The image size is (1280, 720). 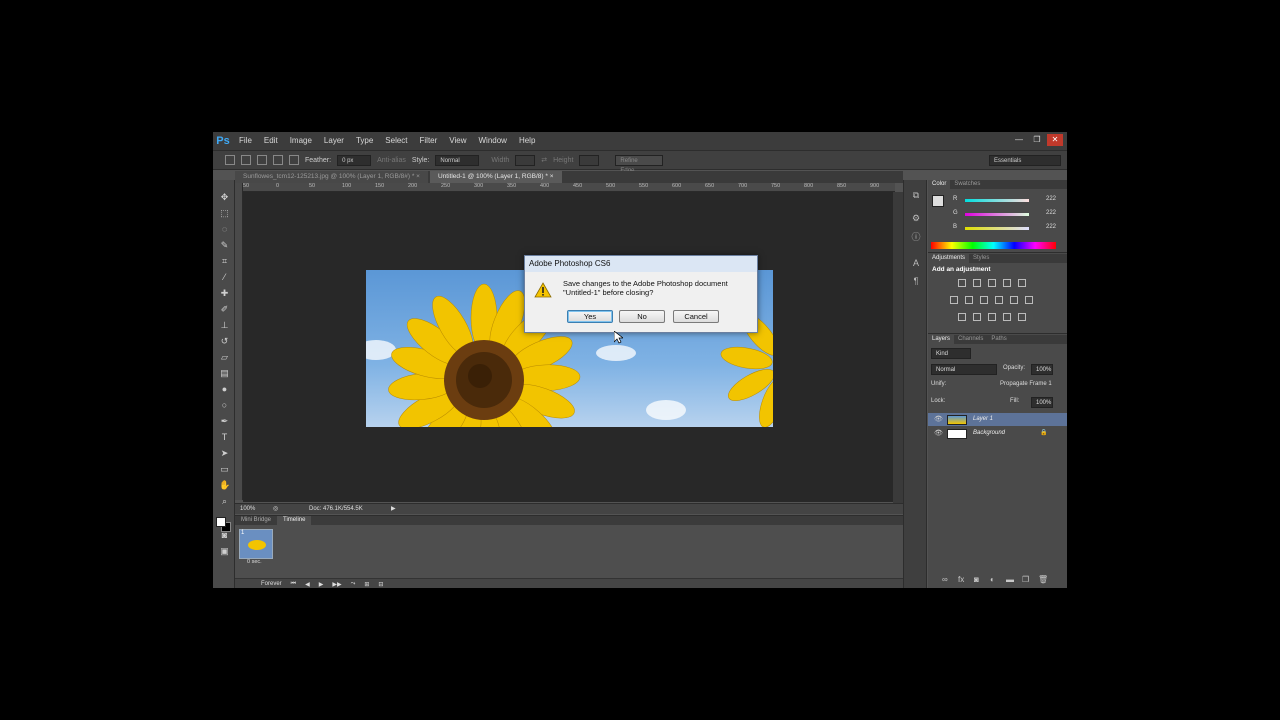 What do you see at coordinates (898, 347) in the screenshot?
I see `vertical-scrollbar` at bounding box center [898, 347].